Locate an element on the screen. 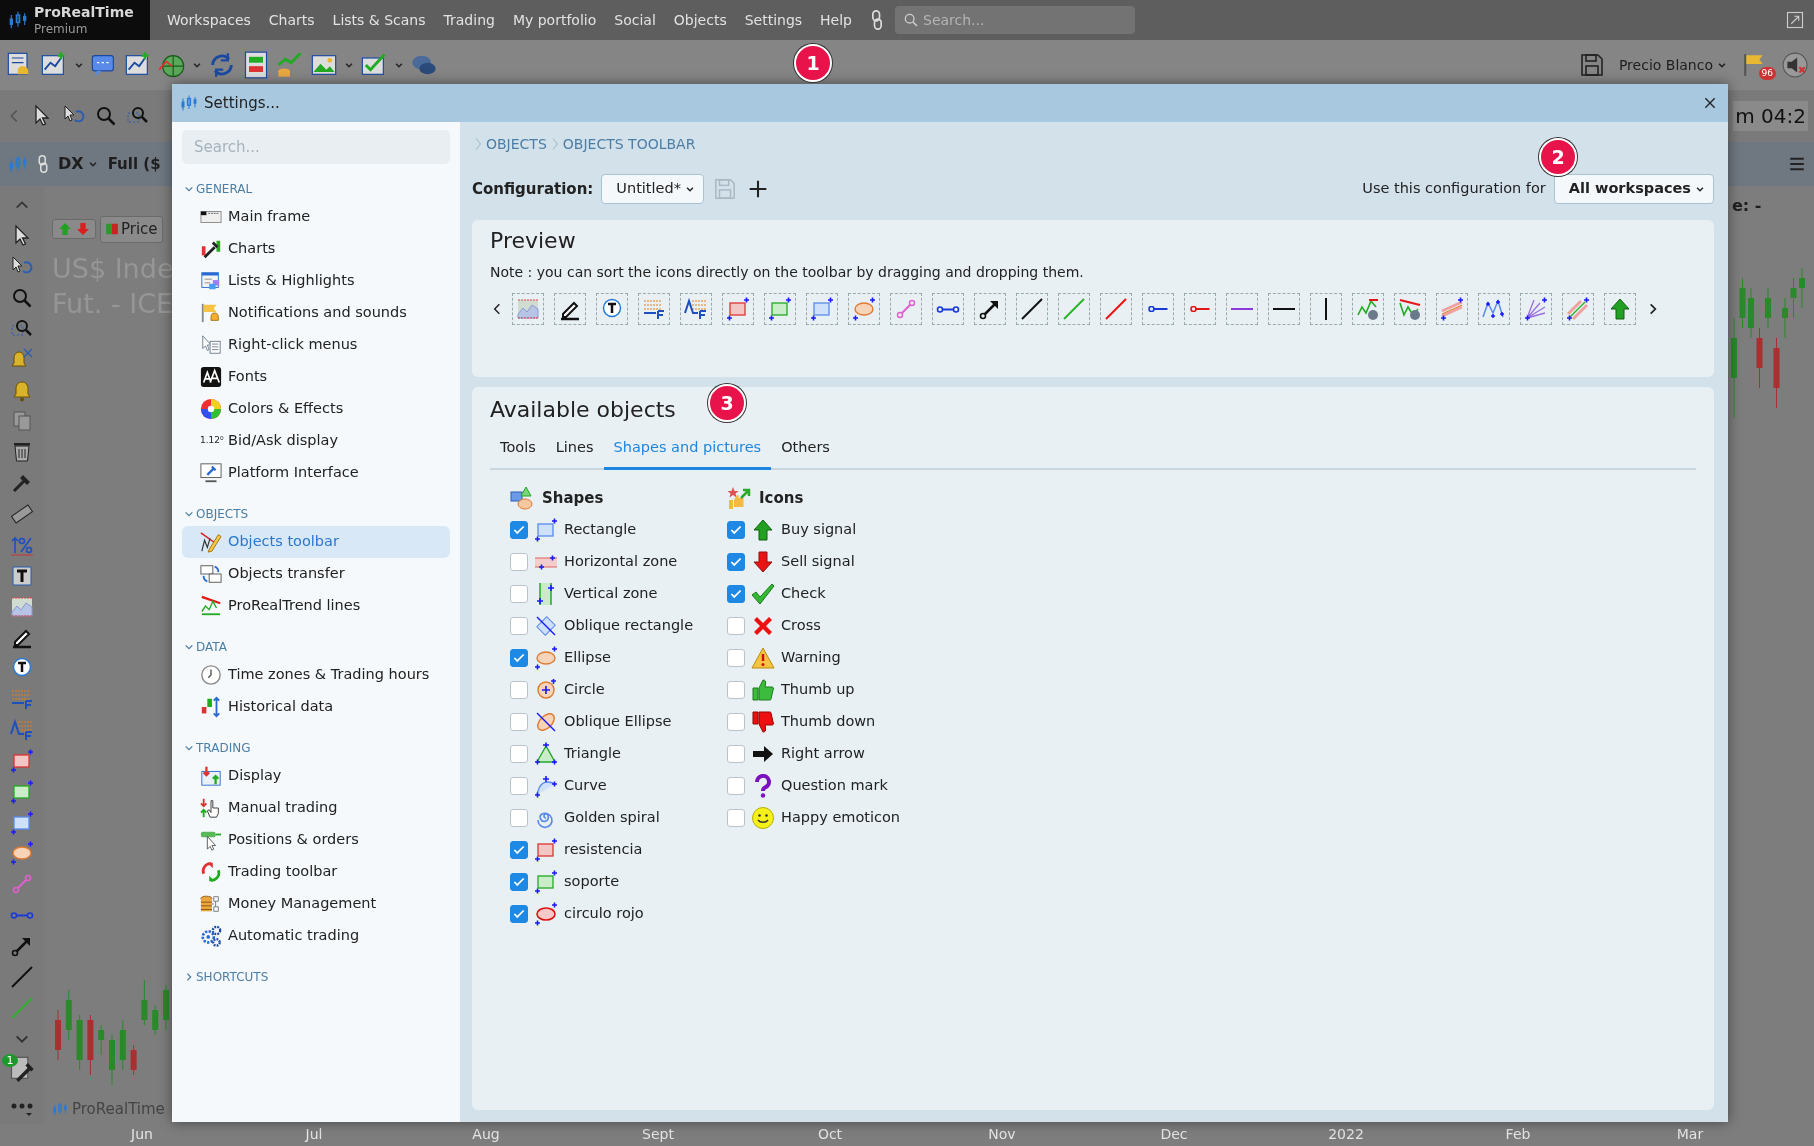  tab: Lines is located at coordinates (574, 451).